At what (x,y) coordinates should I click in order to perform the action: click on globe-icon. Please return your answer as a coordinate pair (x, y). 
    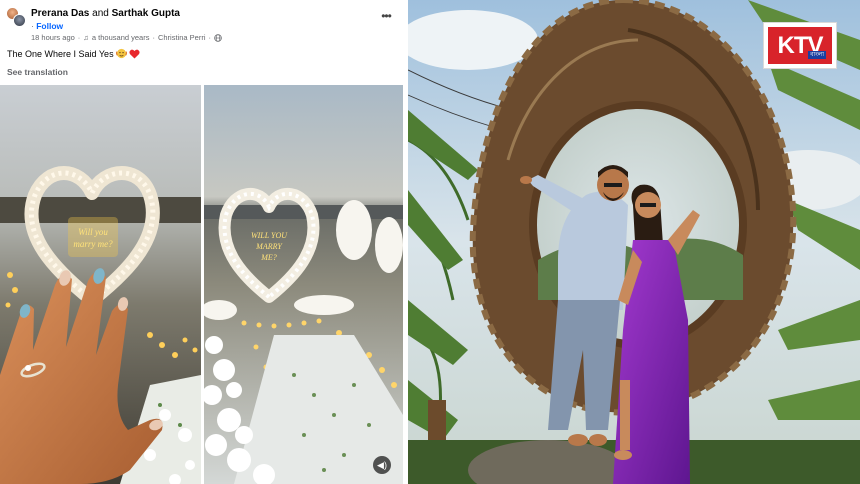
    Looking at the image, I should click on (218, 37).